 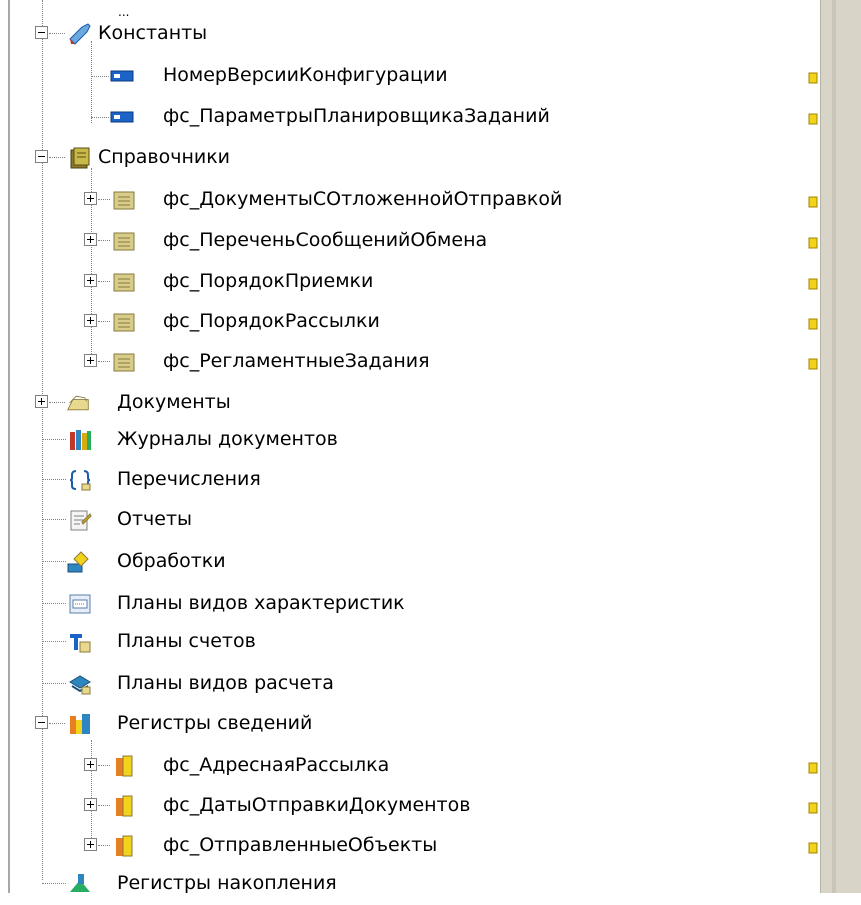 What do you see at coordinates (261, 603) in the screenshot?
I see `char-types-label: Планы видов характеристик` at bounding box center [261, 603].